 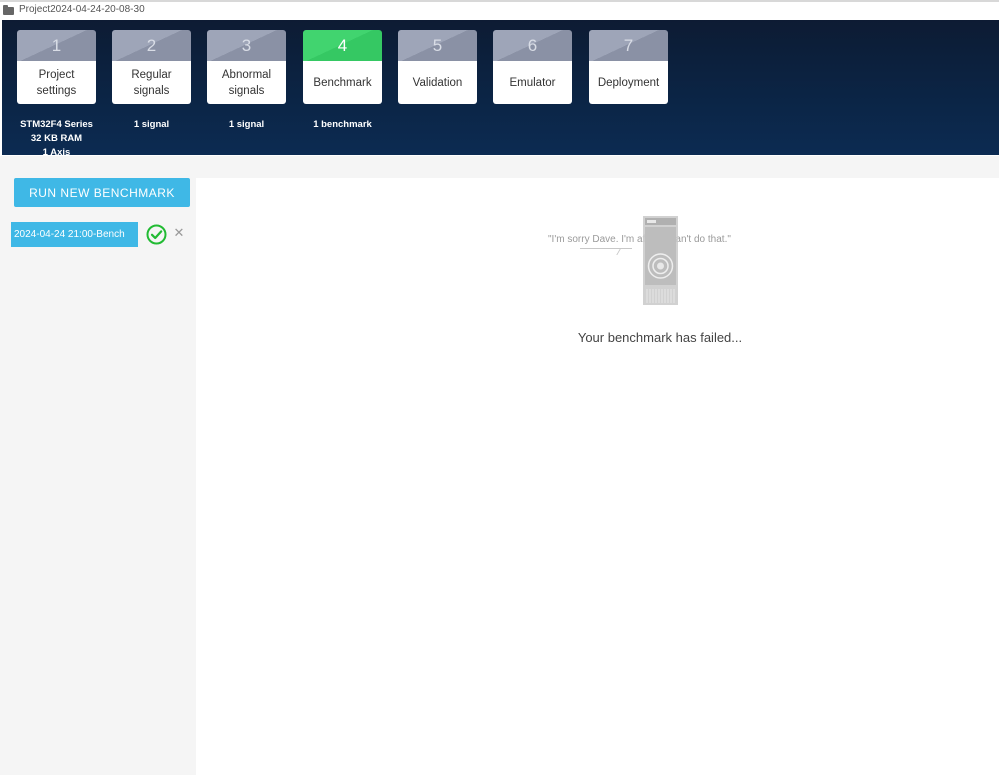 I want to click on step-regular-signals: 2 Regular signals 1 signal, so click(x=151, y=80).